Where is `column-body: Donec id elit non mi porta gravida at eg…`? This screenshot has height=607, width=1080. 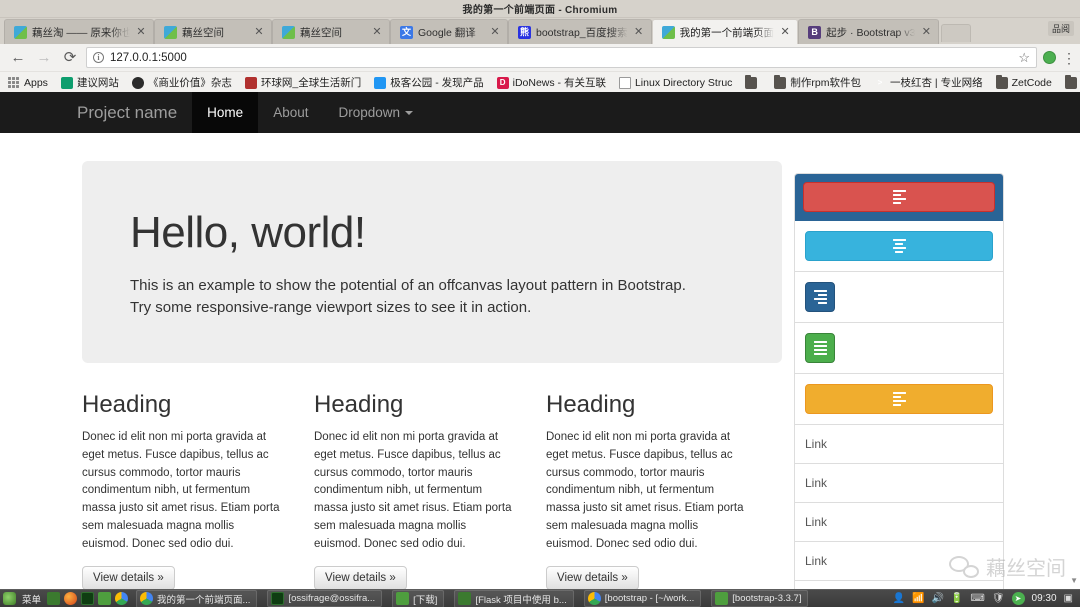
column-body: Donec id elit non mi porta gravida at eg… is located at coordinates (645, 490).